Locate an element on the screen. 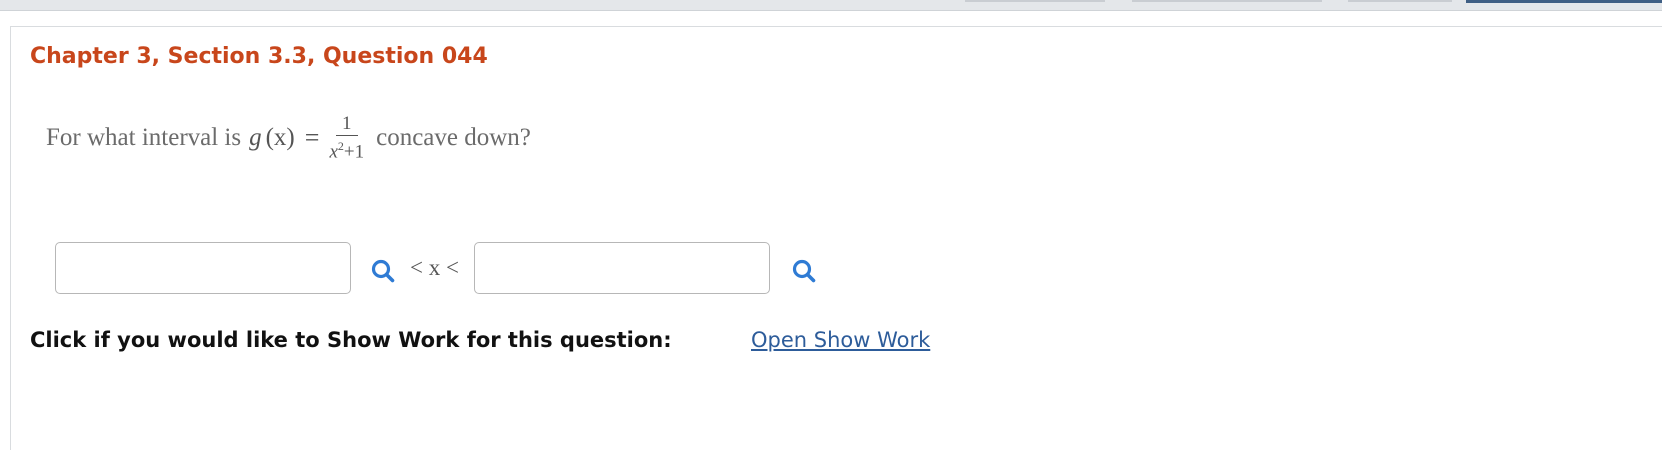  equals-sign: = is located at coordinates (312, 137).